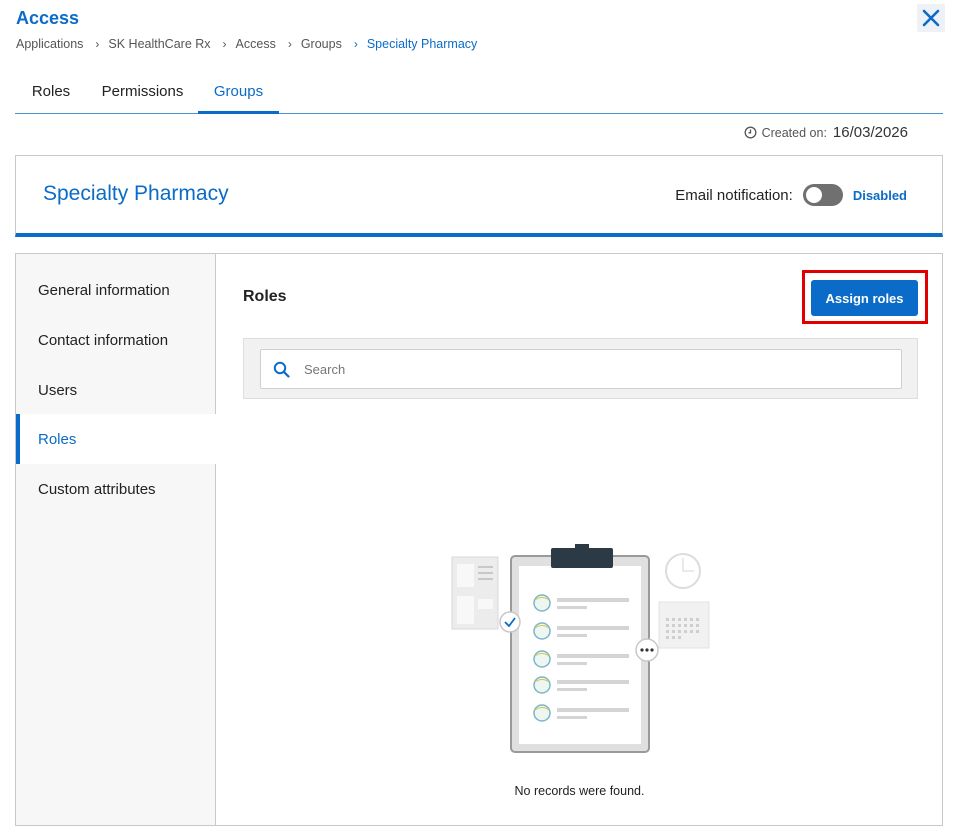  What do you see at coordinates (256, 44) in the screenshot?
I see `breadcrumb-item-access: Access` at bounding box center [256, 44].